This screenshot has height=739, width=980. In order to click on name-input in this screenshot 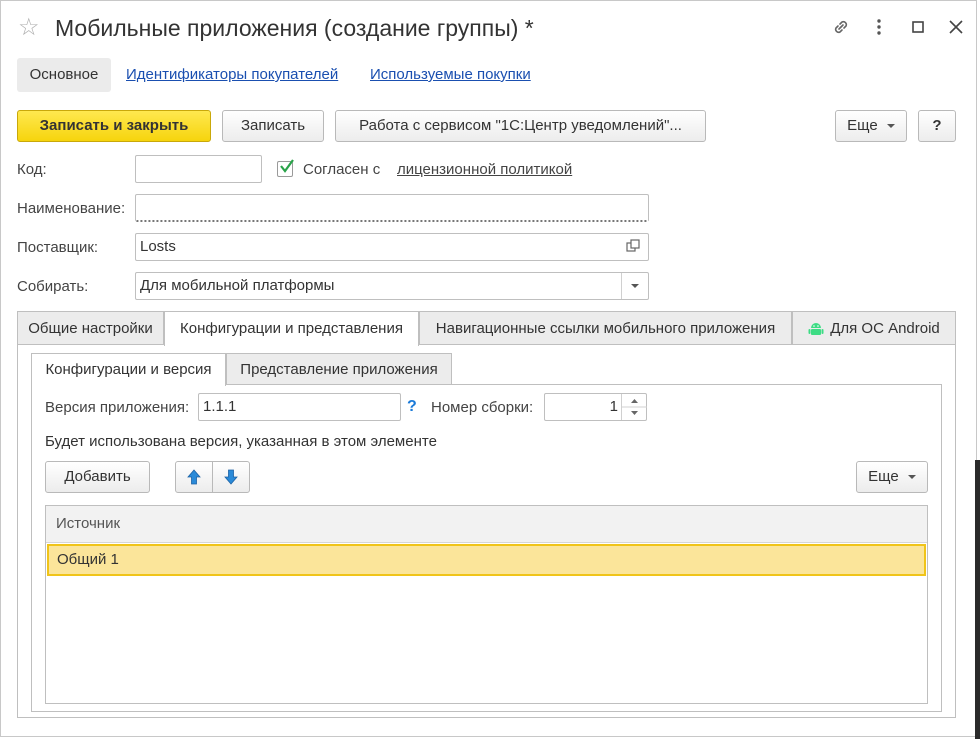, I will do `click(392, 208)`.